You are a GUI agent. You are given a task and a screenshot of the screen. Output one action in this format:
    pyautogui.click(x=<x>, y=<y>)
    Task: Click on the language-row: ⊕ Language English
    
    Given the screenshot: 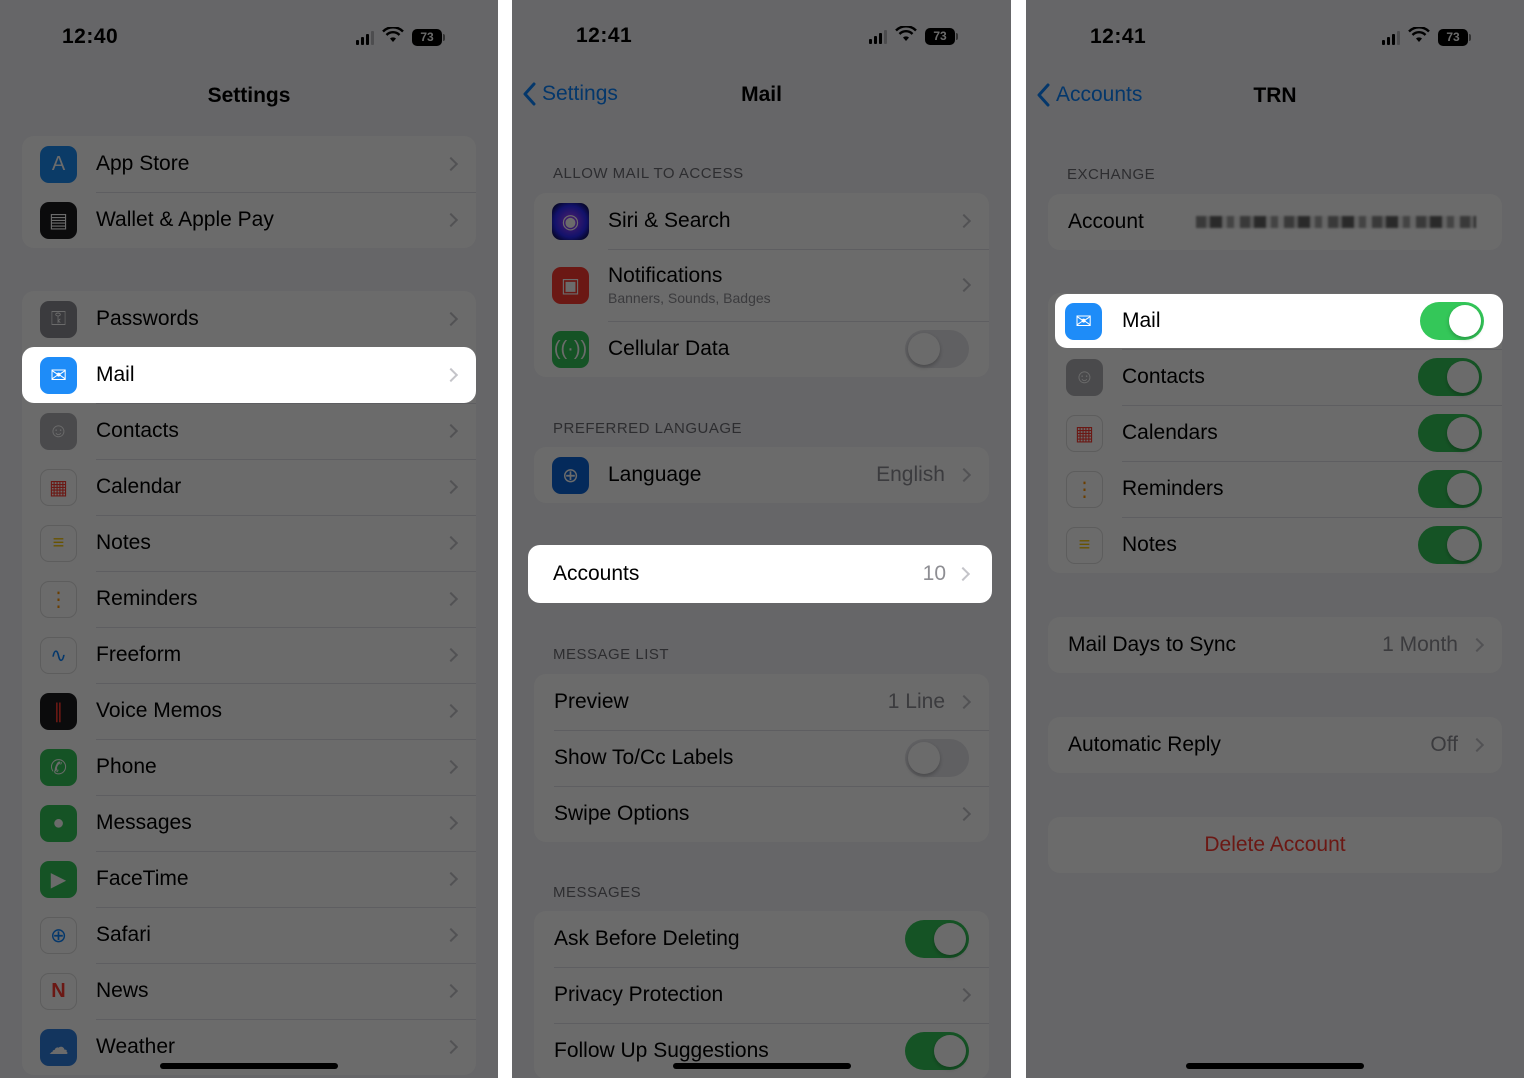 What is the action you would take?
    pyautogui.click(x=761, y=475)
    